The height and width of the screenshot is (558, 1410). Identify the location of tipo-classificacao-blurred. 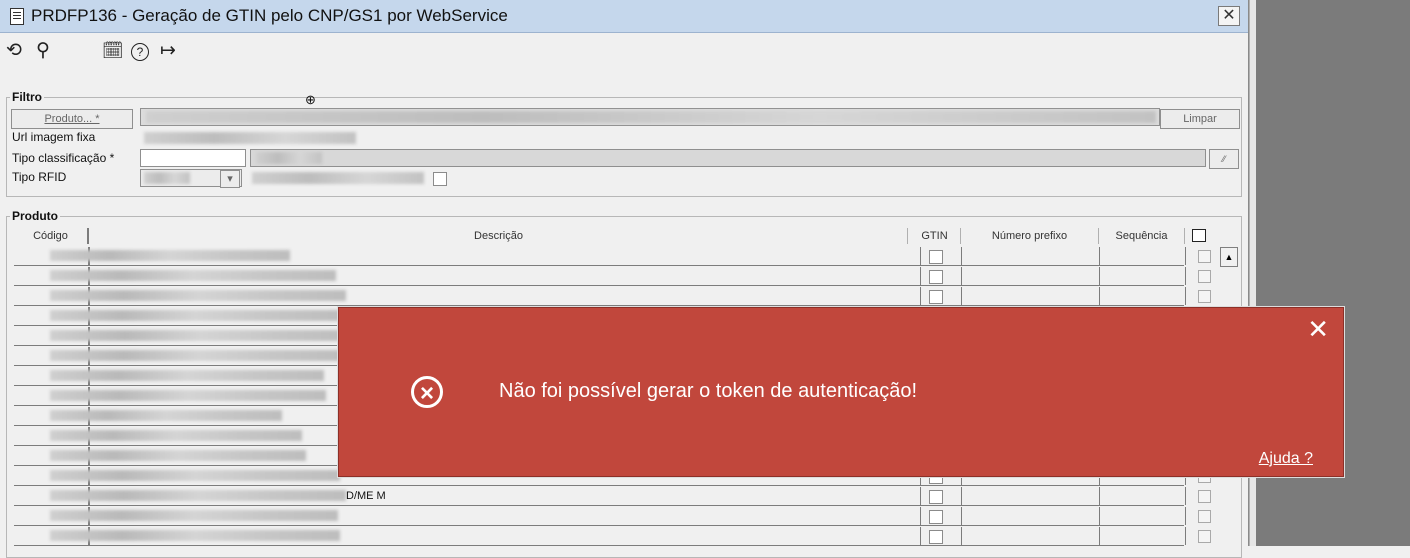
(289, 158).